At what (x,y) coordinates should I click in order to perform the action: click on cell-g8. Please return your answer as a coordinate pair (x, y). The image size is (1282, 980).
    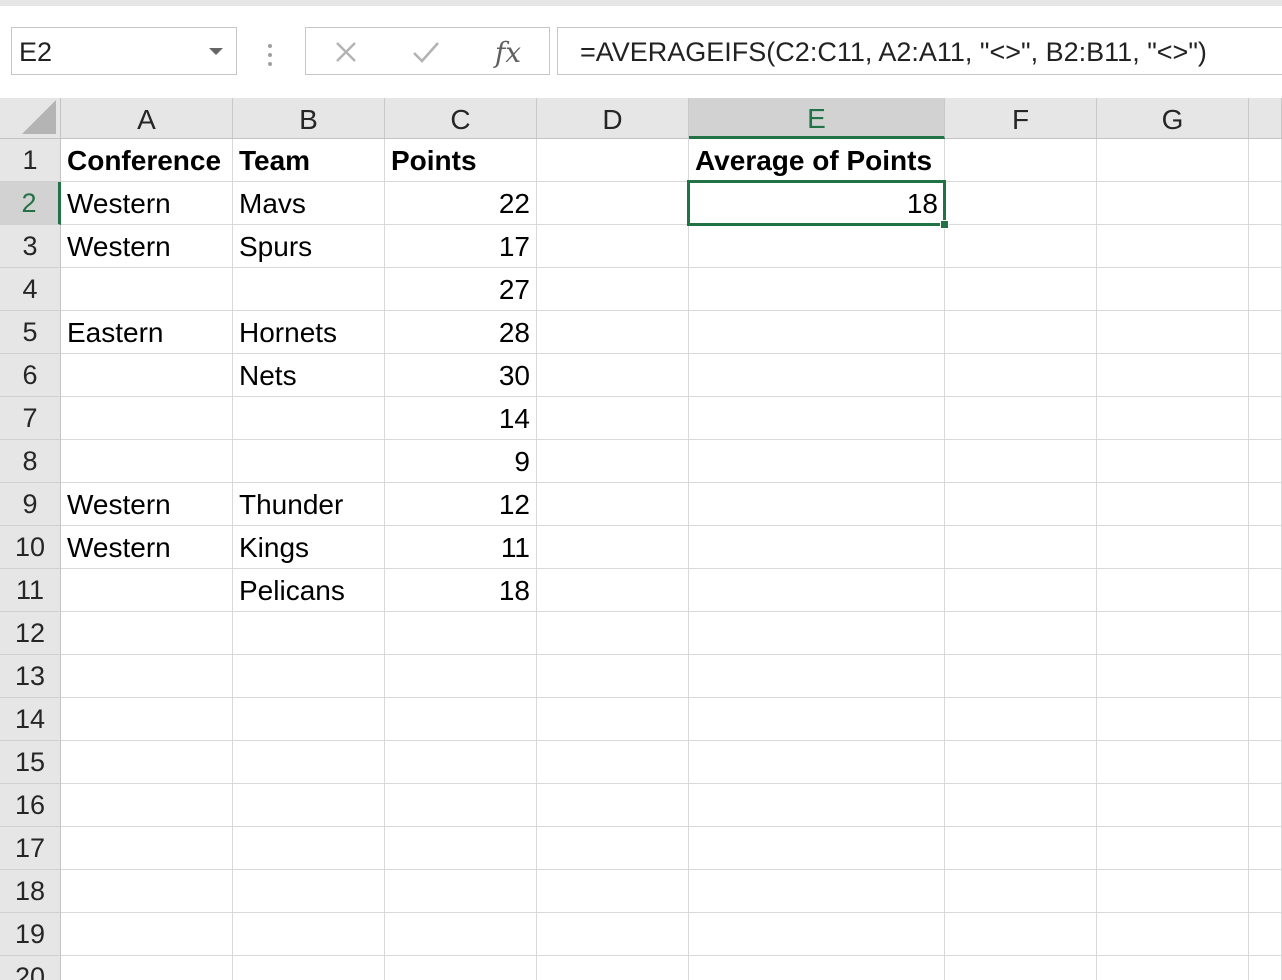
    Looking at the image, I should click on (1173, 461).